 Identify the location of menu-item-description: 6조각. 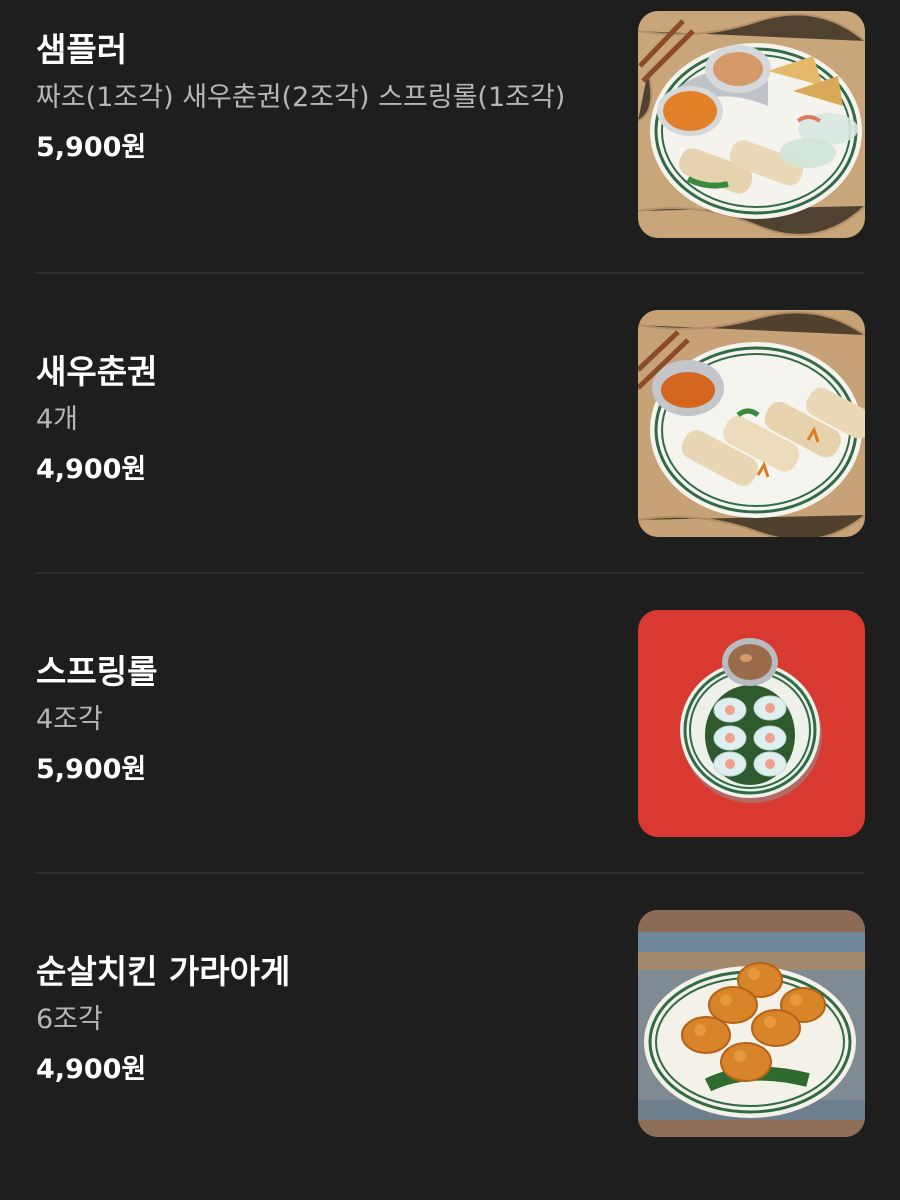
(69, 1019).